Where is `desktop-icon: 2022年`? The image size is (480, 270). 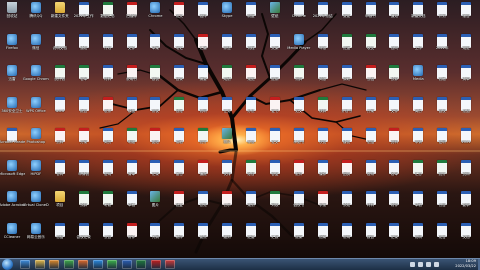 desktop-icon: 2022年 is located at coordinates (442, 45).